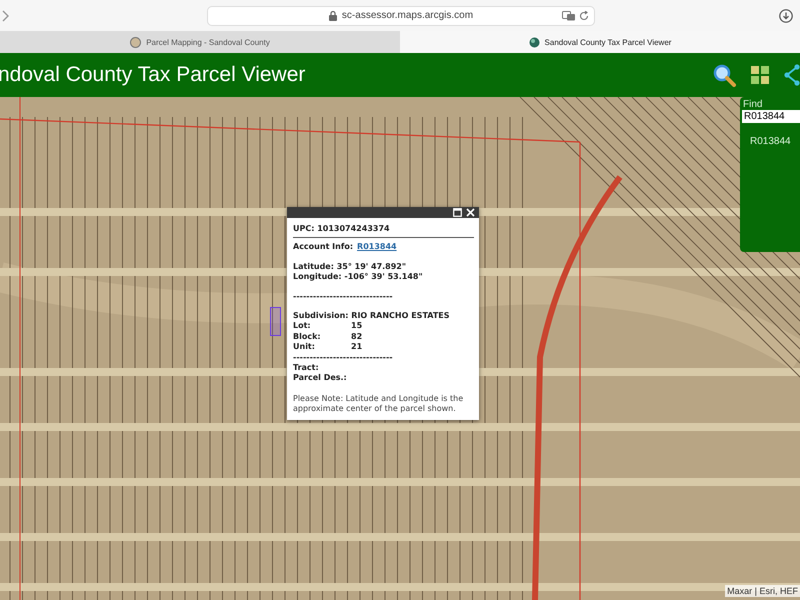 The image size is (800, 600). Describe the element at coordinates (6, 16) in the screenshot. I see `forward-icon` at that location.